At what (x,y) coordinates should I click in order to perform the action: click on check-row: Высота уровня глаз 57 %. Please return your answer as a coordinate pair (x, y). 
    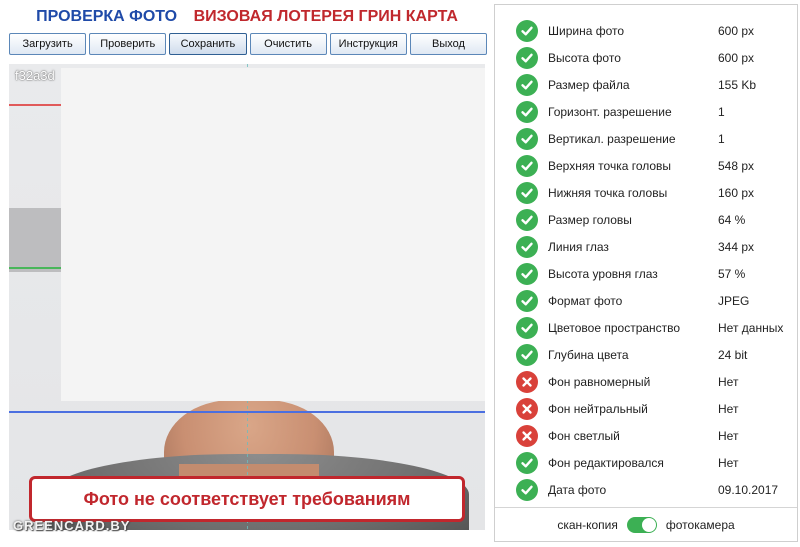
    Looking at the image, I should click on (646, 273).